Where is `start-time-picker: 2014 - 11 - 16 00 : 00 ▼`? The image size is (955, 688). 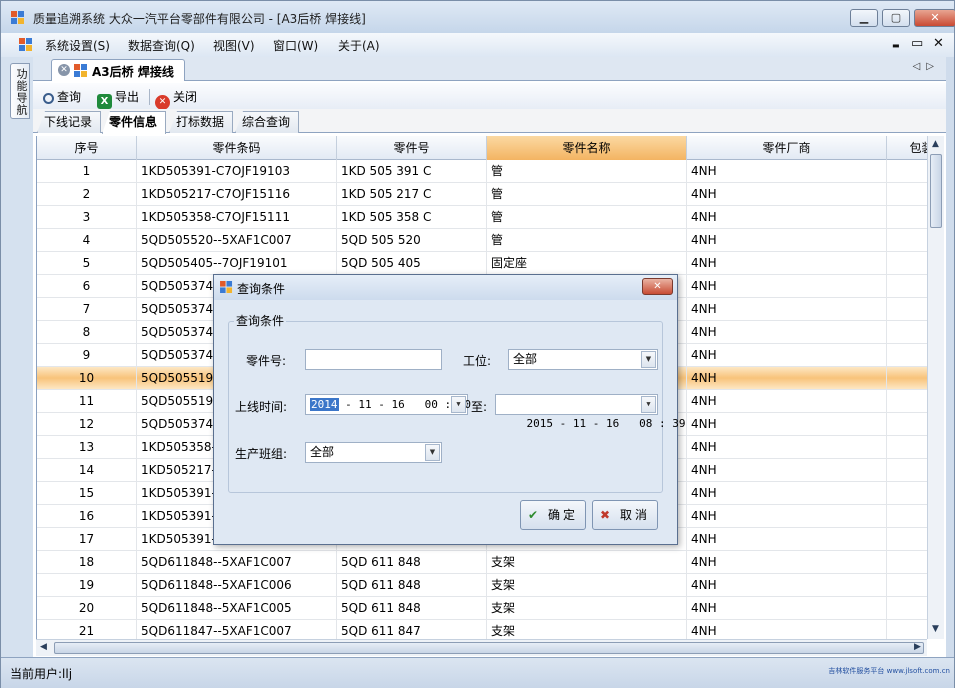 start-time-picker: 2014 - 11 - 16 00 : 00 ▼ is located at coordinates (388, 404).